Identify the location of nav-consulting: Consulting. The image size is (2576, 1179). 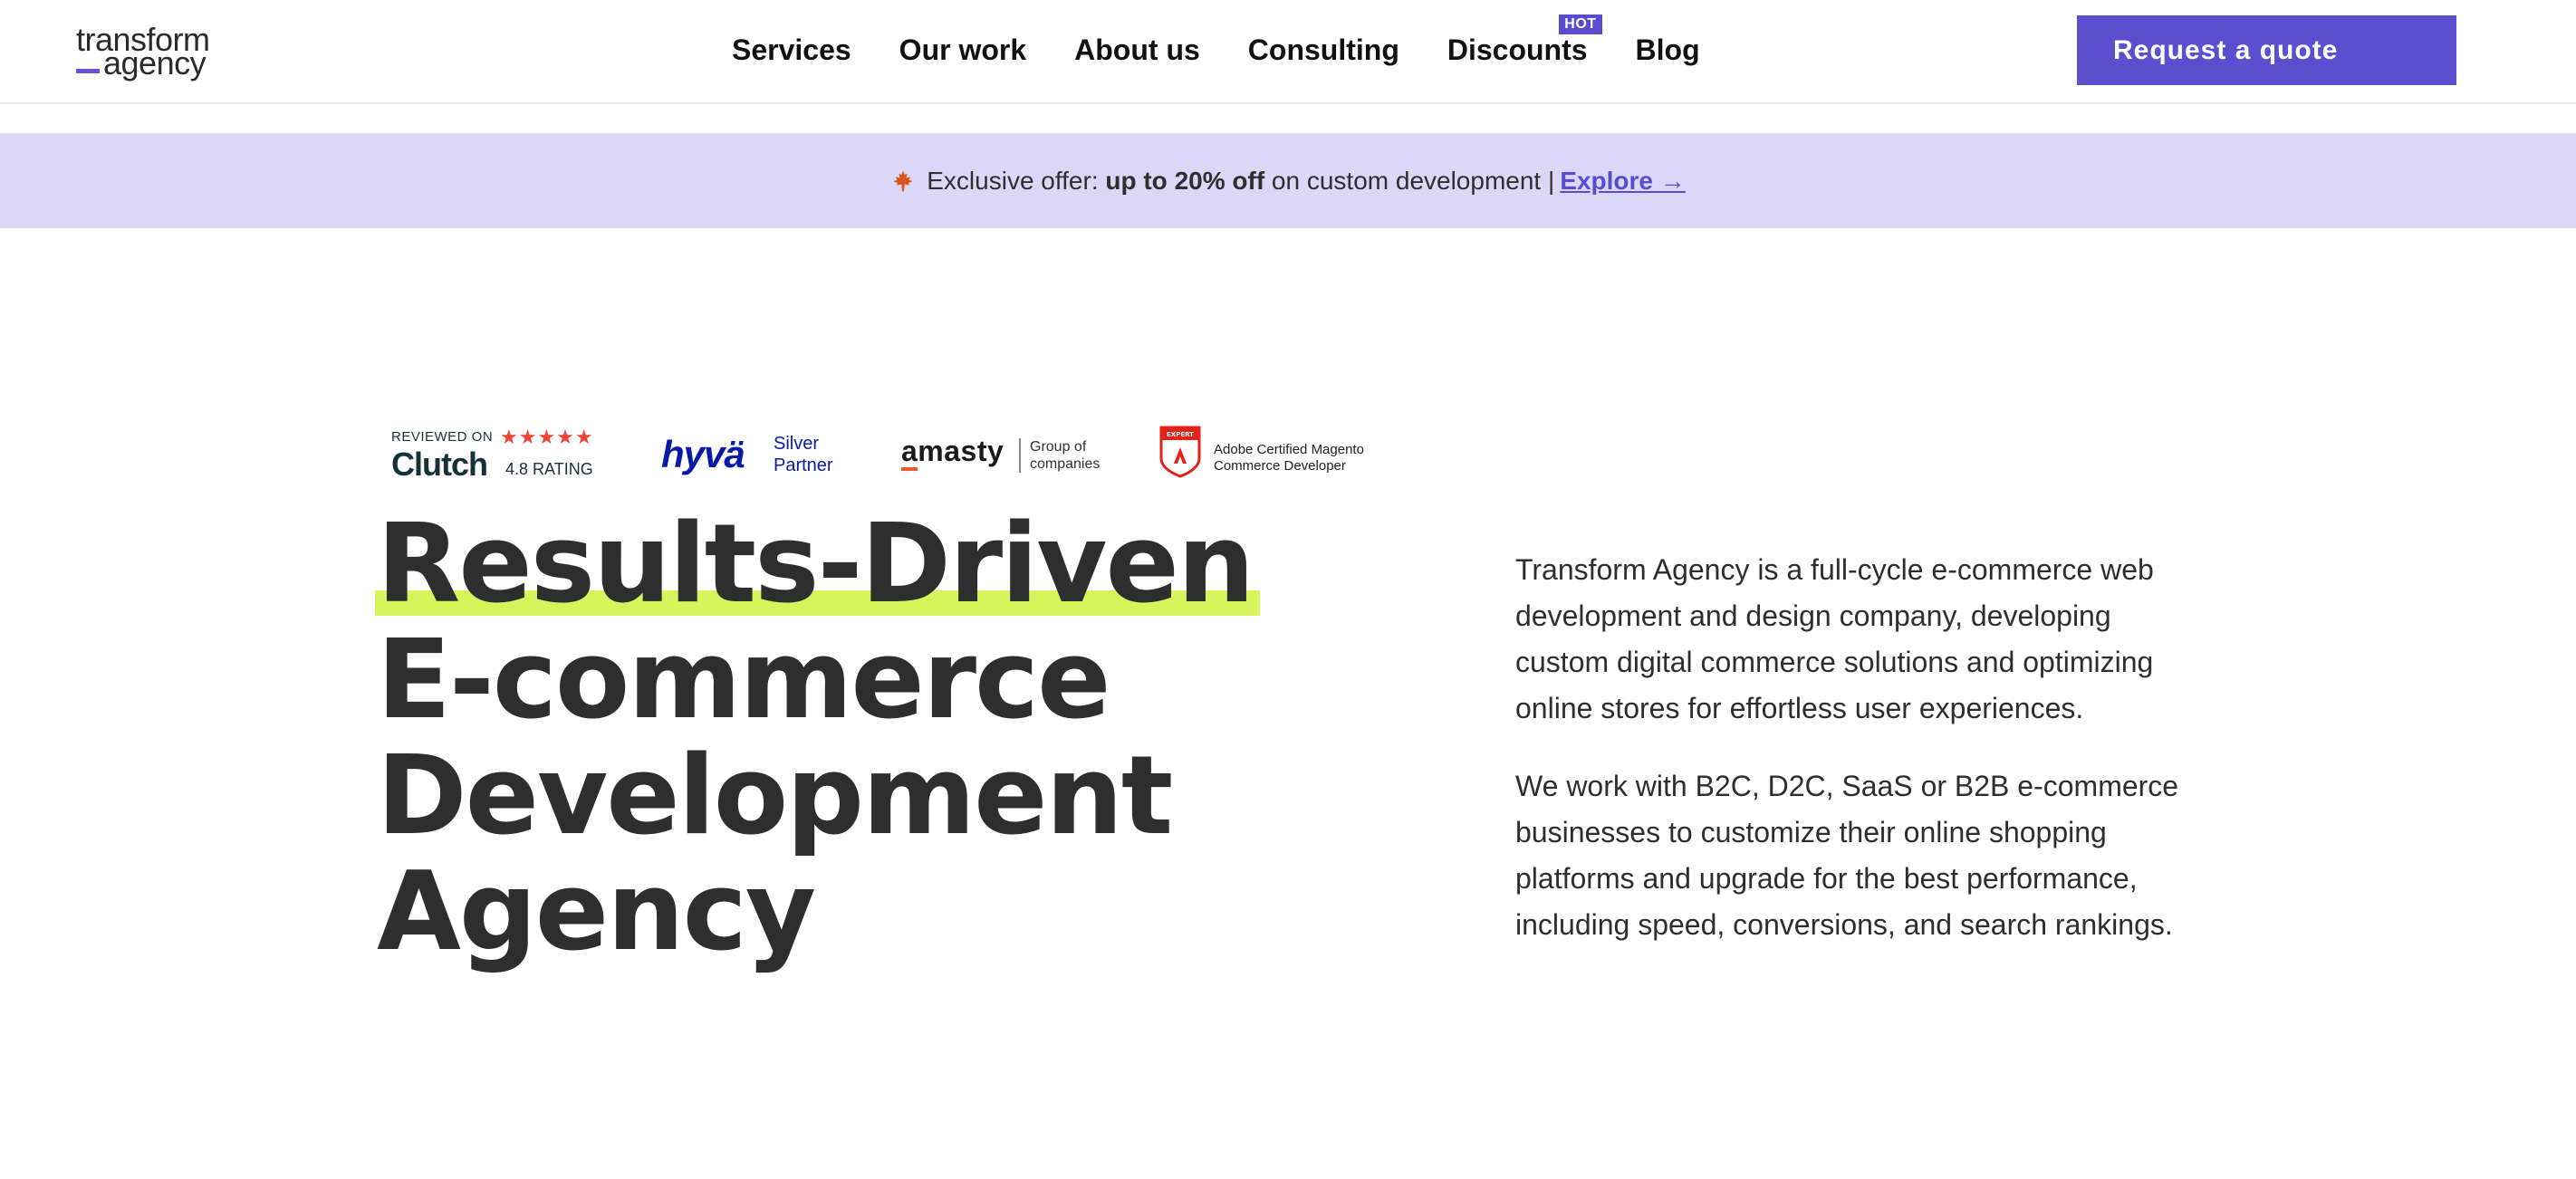
(1323, 49).